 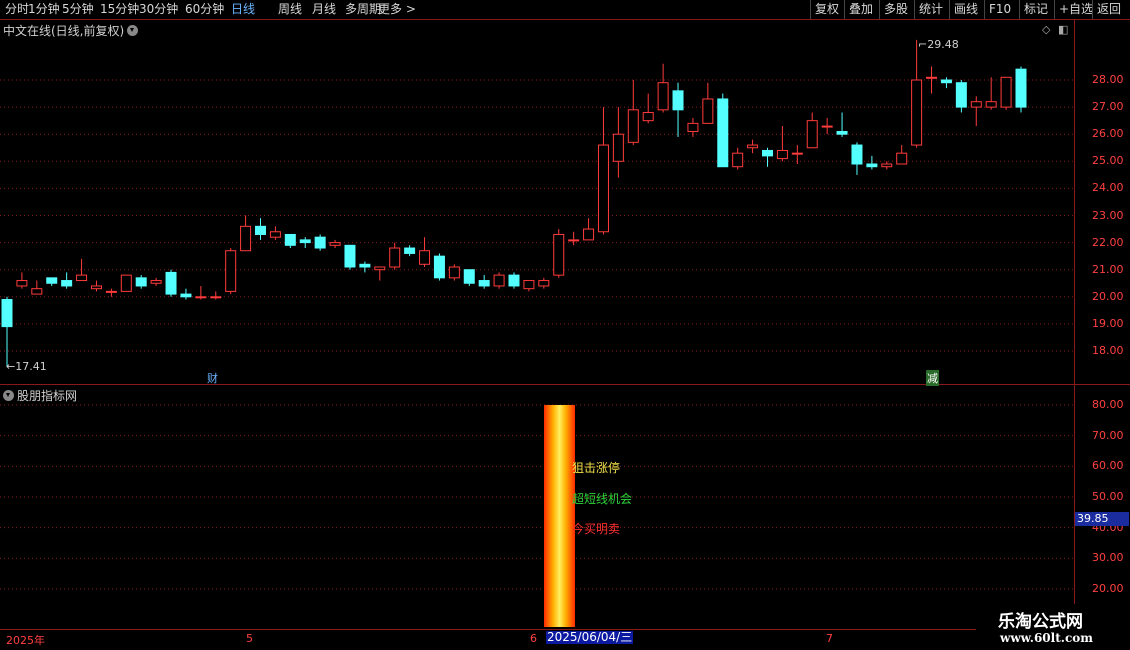 What do you see at coordinates (1108, 161) in the screenshot?
I see `price-tick-label: 25.00` at bounding box center [1108, 161].